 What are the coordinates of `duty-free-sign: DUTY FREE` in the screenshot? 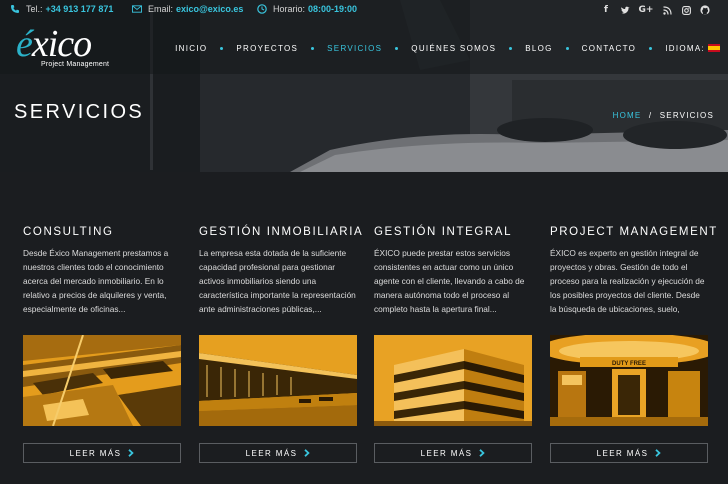 It's located at (629, 364).